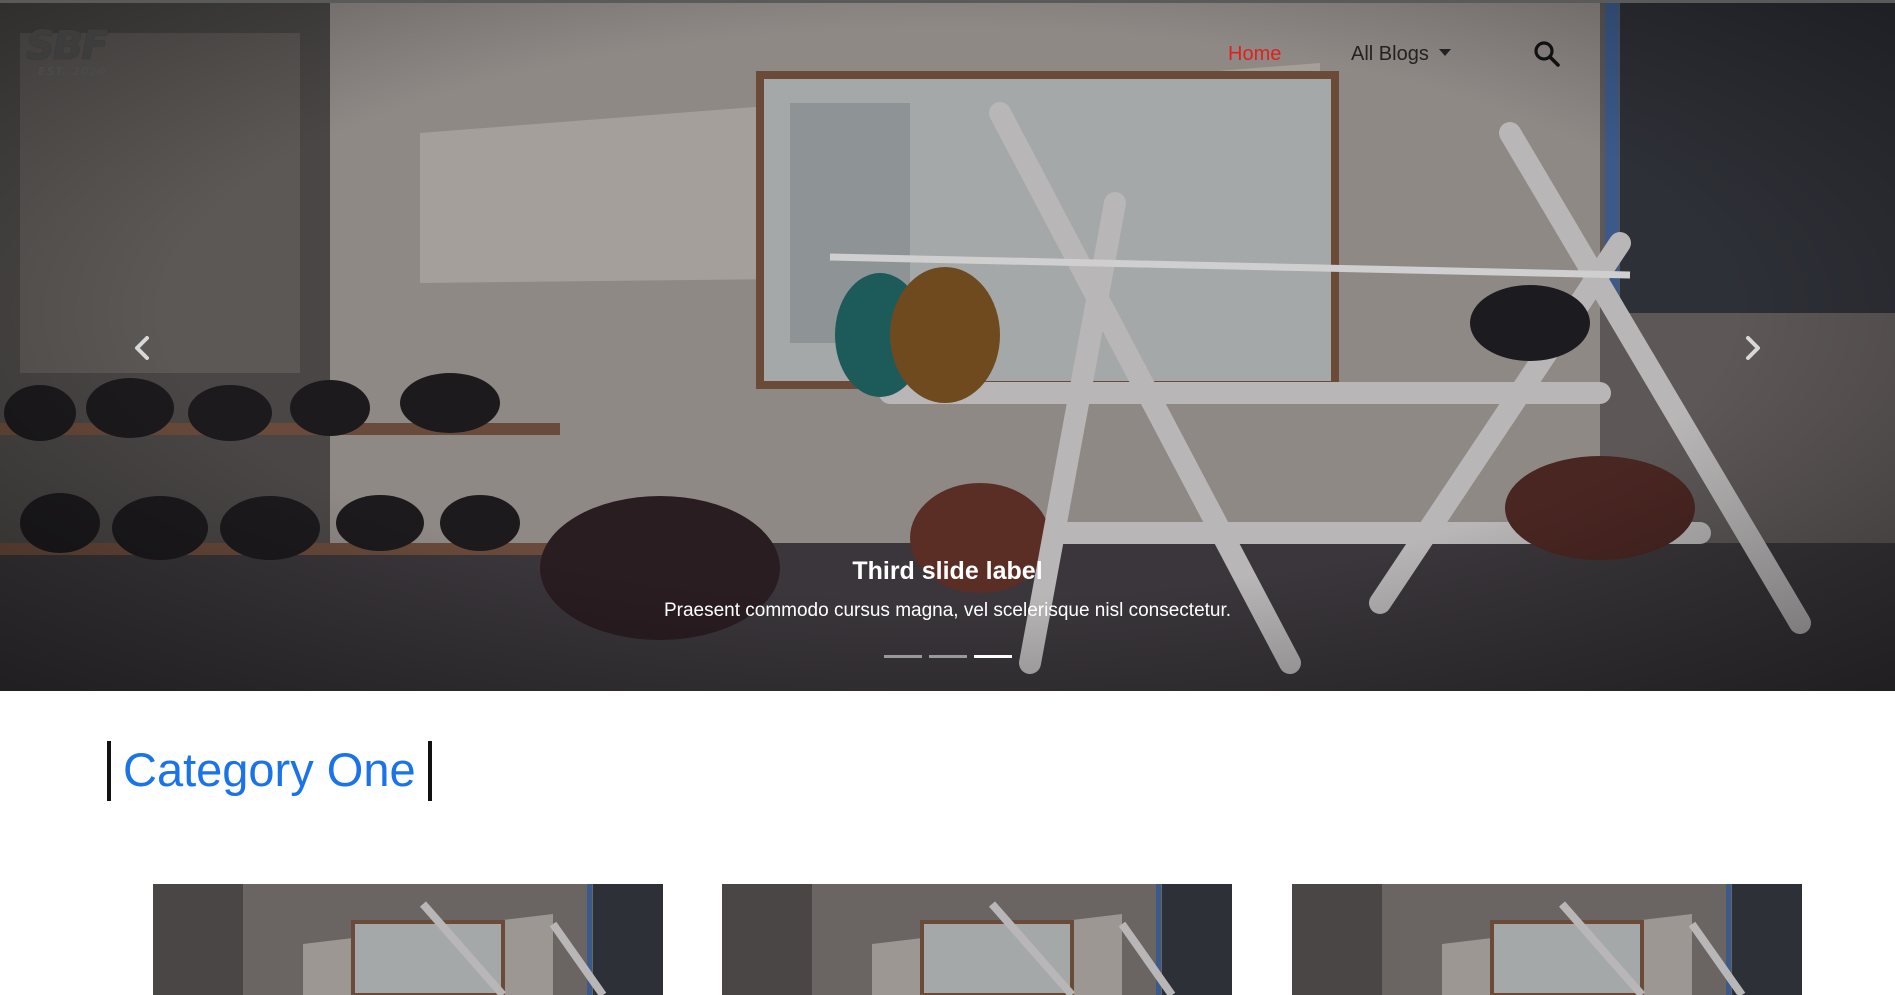  What do you see at coordinates (947, 571) in the screenshot?
I see `carousel-caption-title: Third slide label` at bounding box center [947, 571].